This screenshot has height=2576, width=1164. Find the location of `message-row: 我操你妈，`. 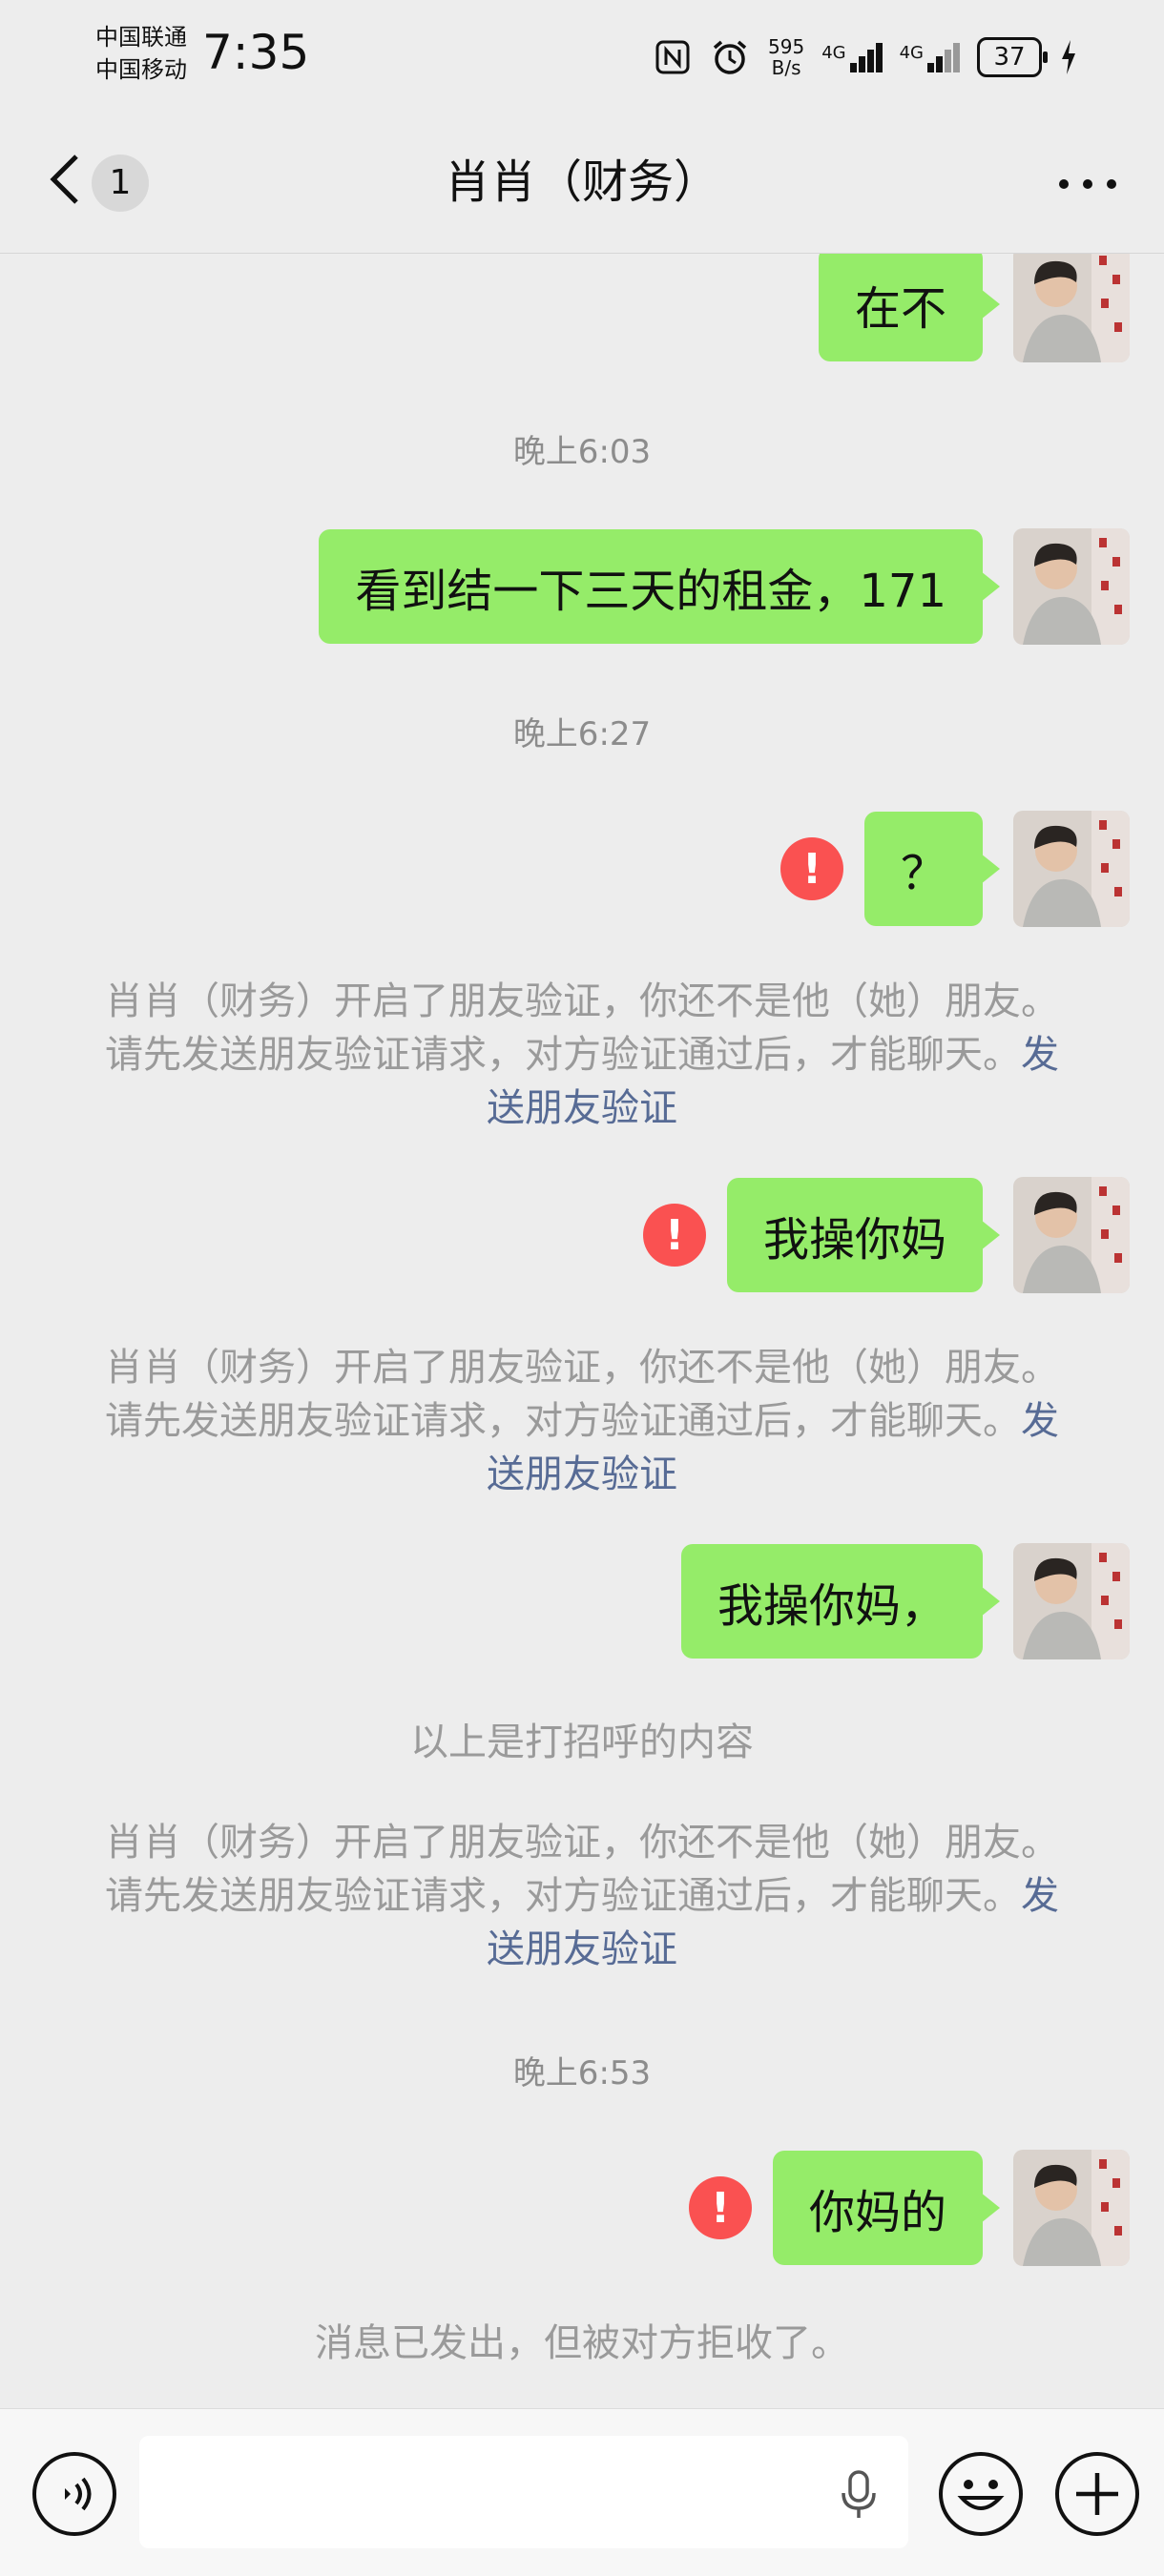

message-row: 我操你妈， is located at coordinates (905, 1601).